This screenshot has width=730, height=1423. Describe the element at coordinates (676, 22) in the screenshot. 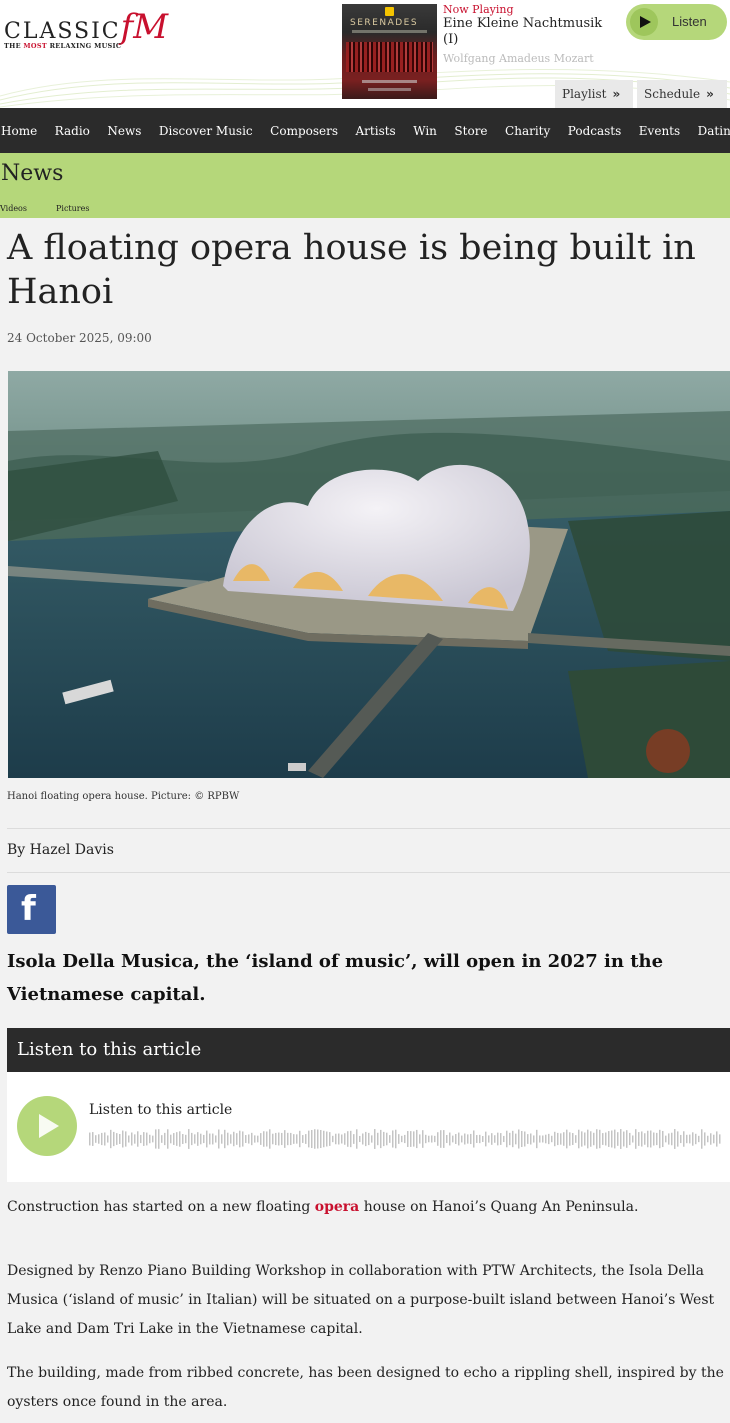

I see `listen-live-button: Listen` at that location.